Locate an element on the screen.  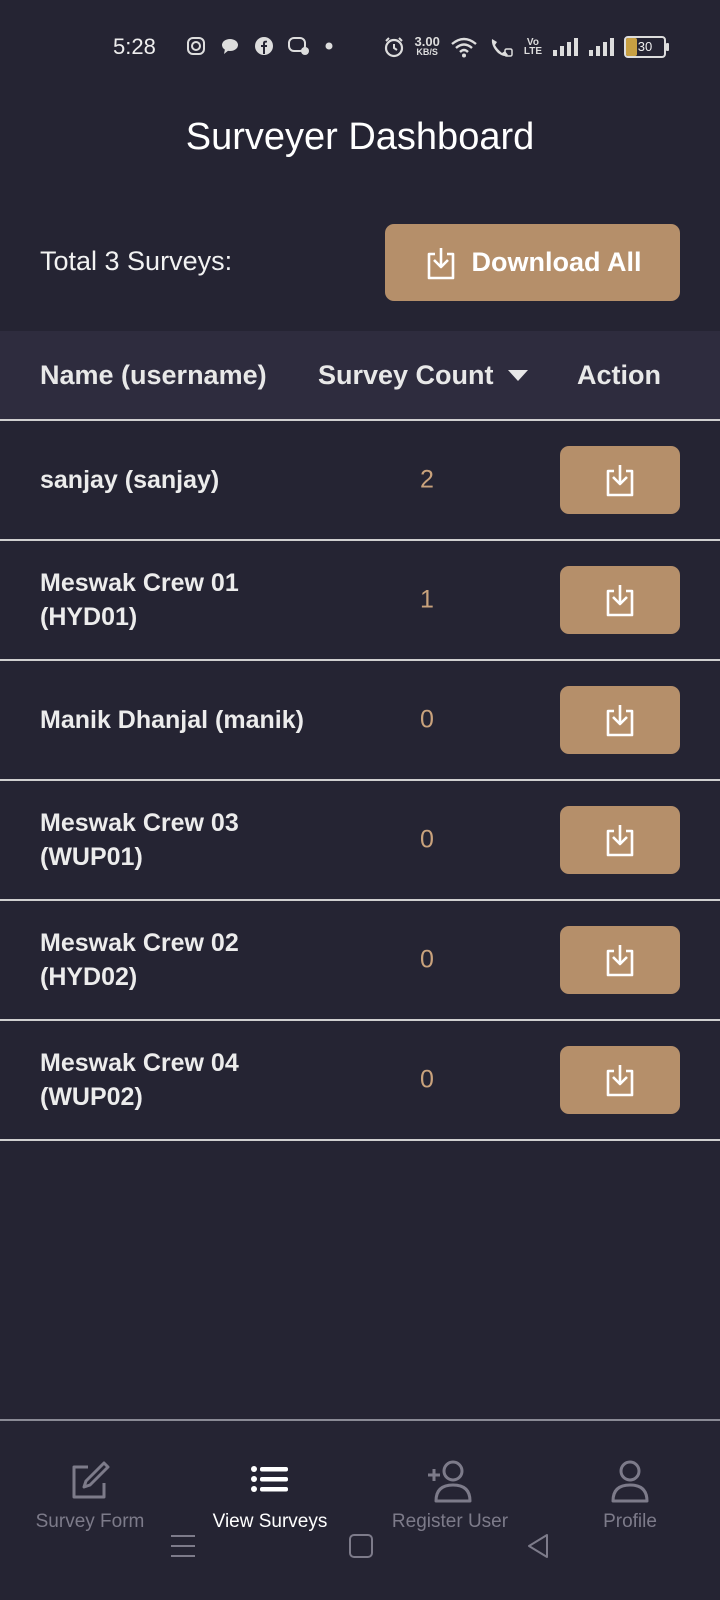
add-user-icon is located at coordinates (450, 1481).